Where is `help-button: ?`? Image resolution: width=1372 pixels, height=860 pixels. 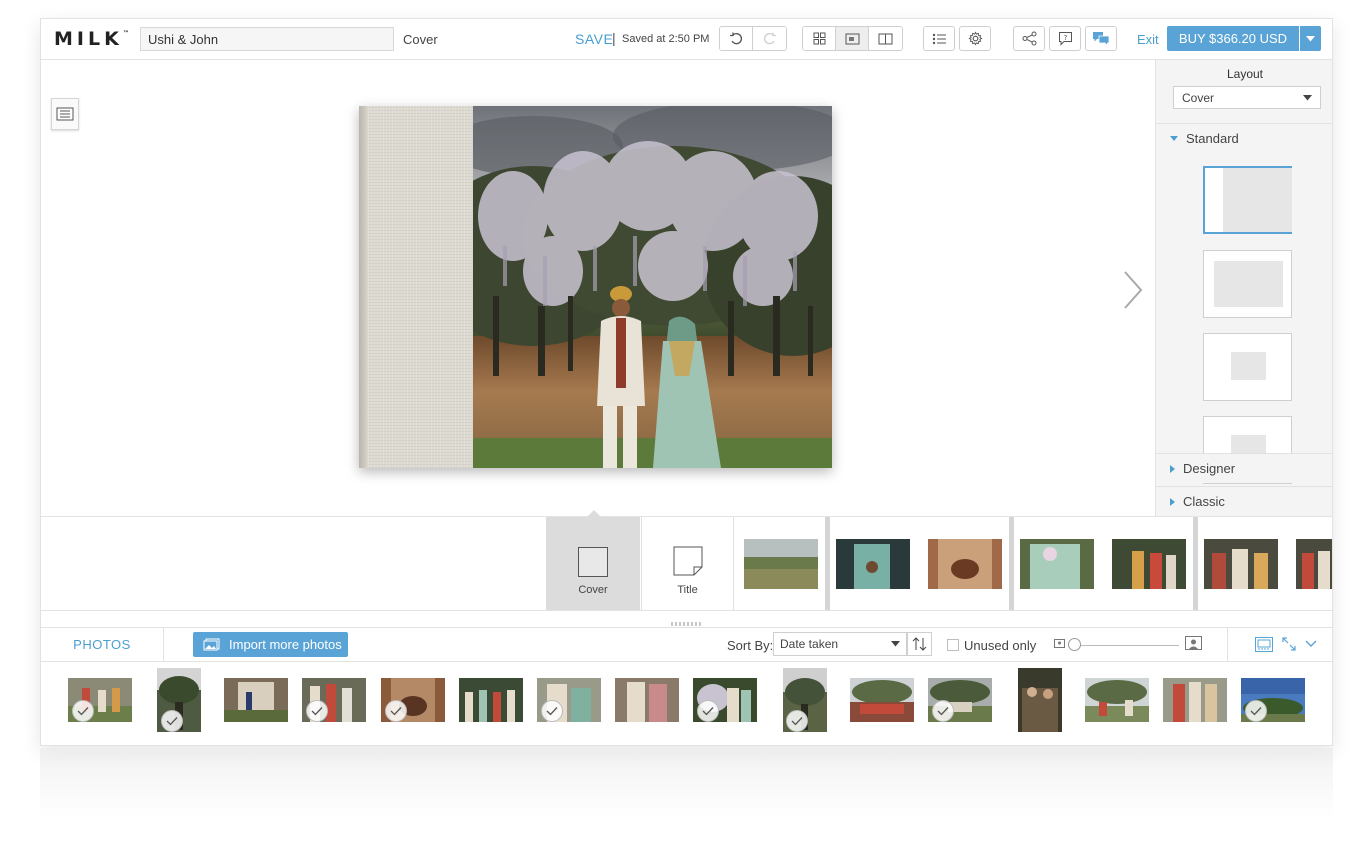 help-button: ? is located at coordinates (1065, 38).